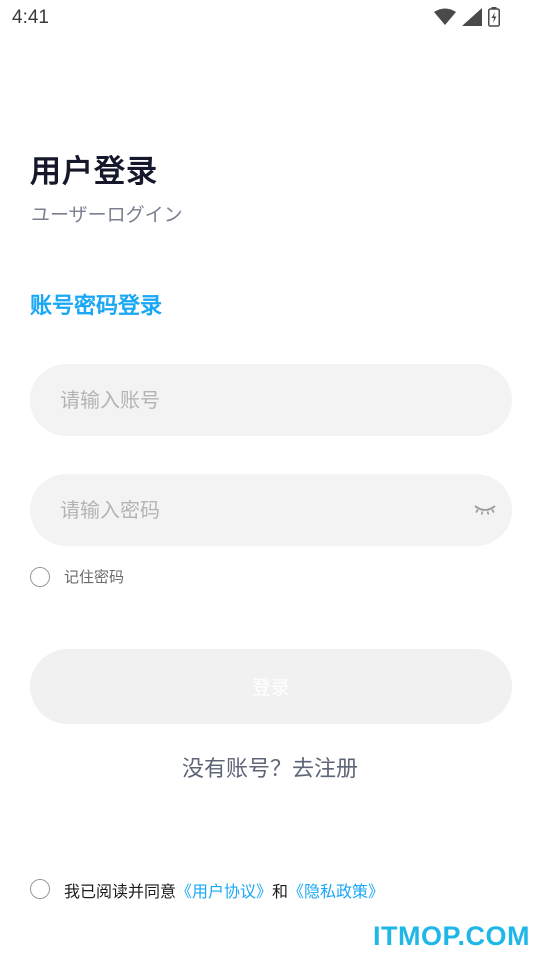  What do you see at coordinates (40, 889) in the screenshot?
I see `agreement-checkbox` at bounding box center [40, 889].